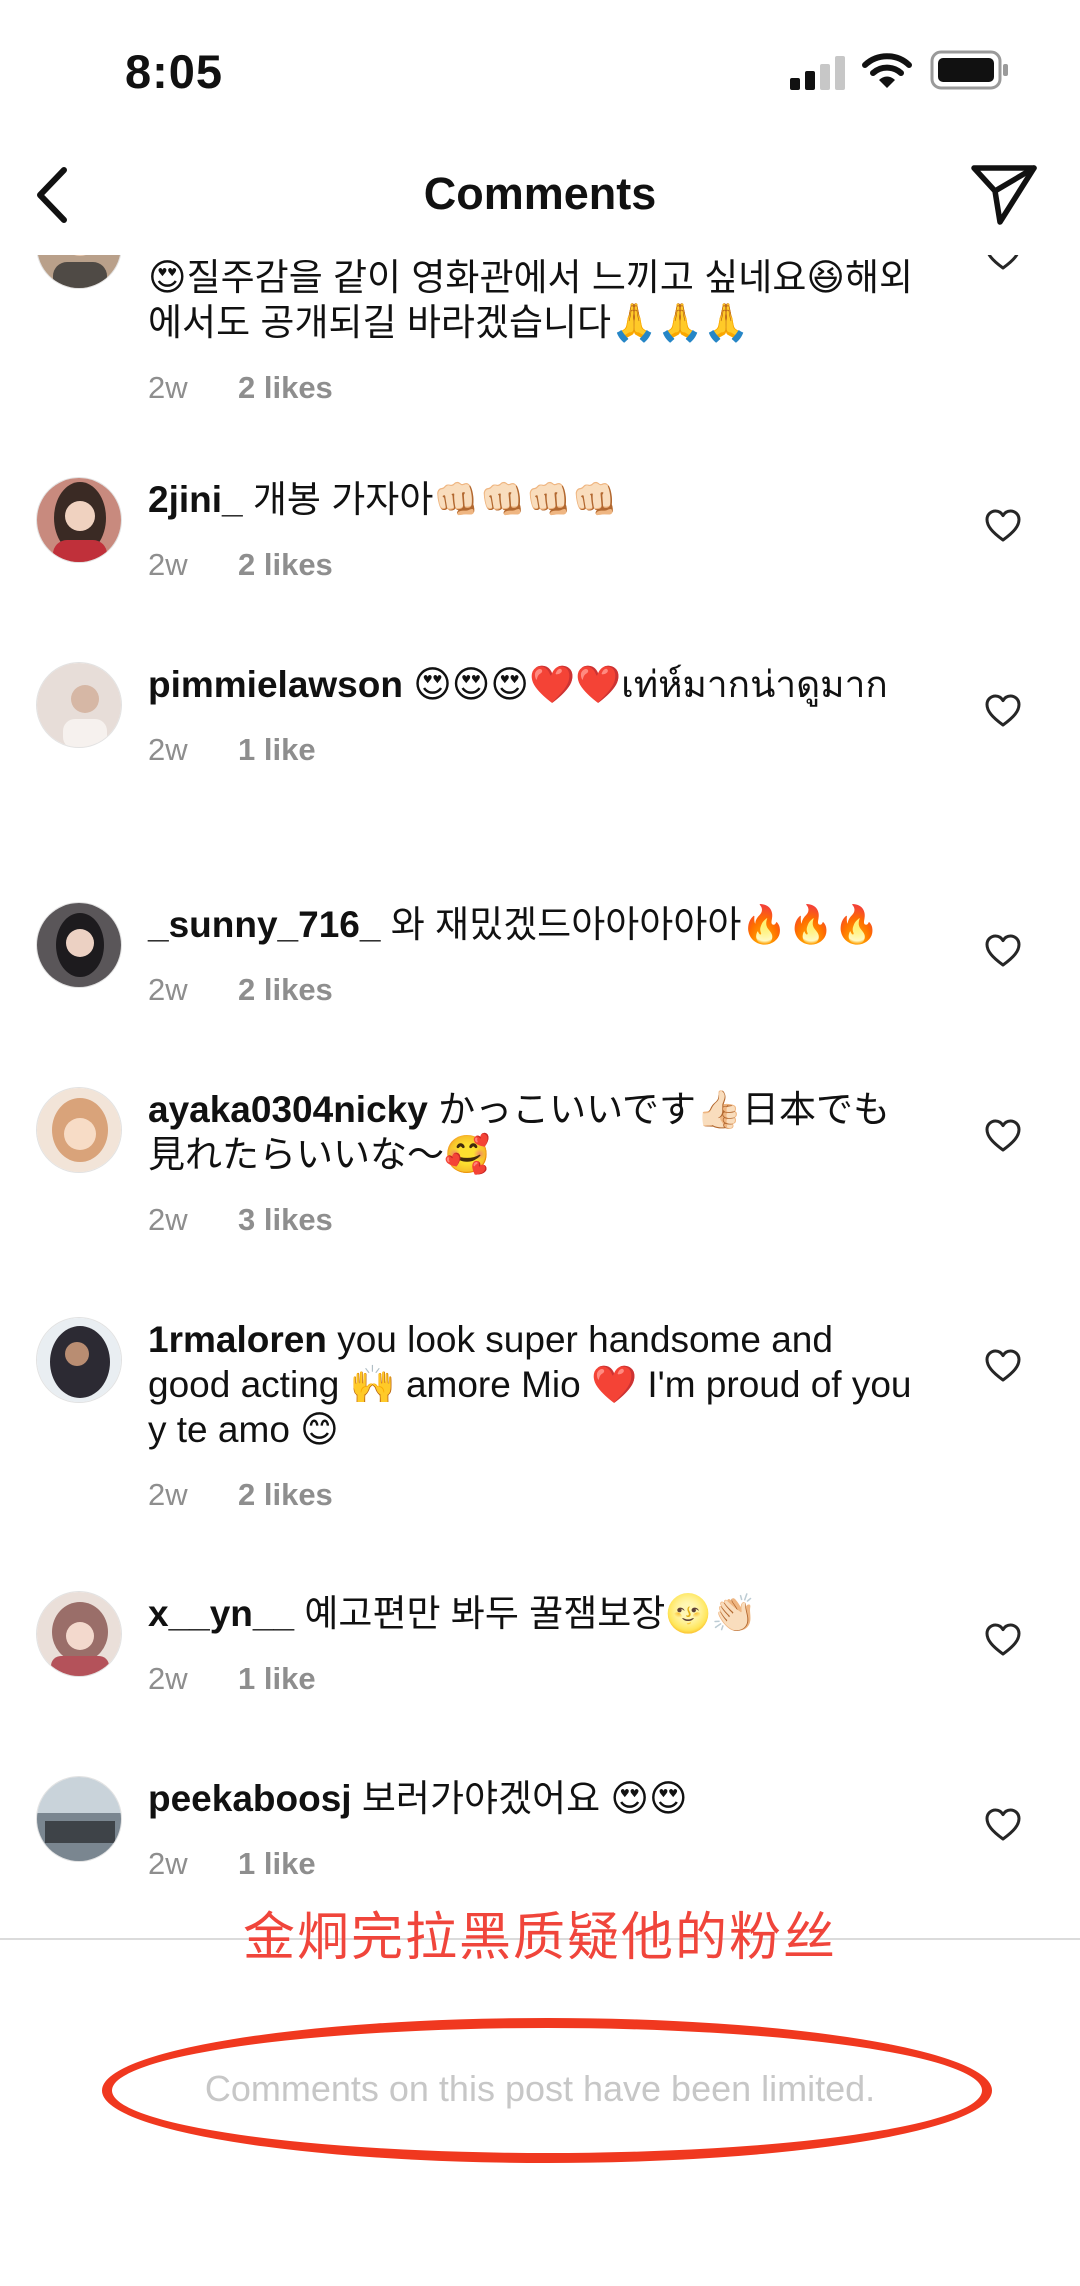  What do you see at coordinates (887, 70) in the screenshot?
I see `wifi-icon` at bounding box center [887, 70].